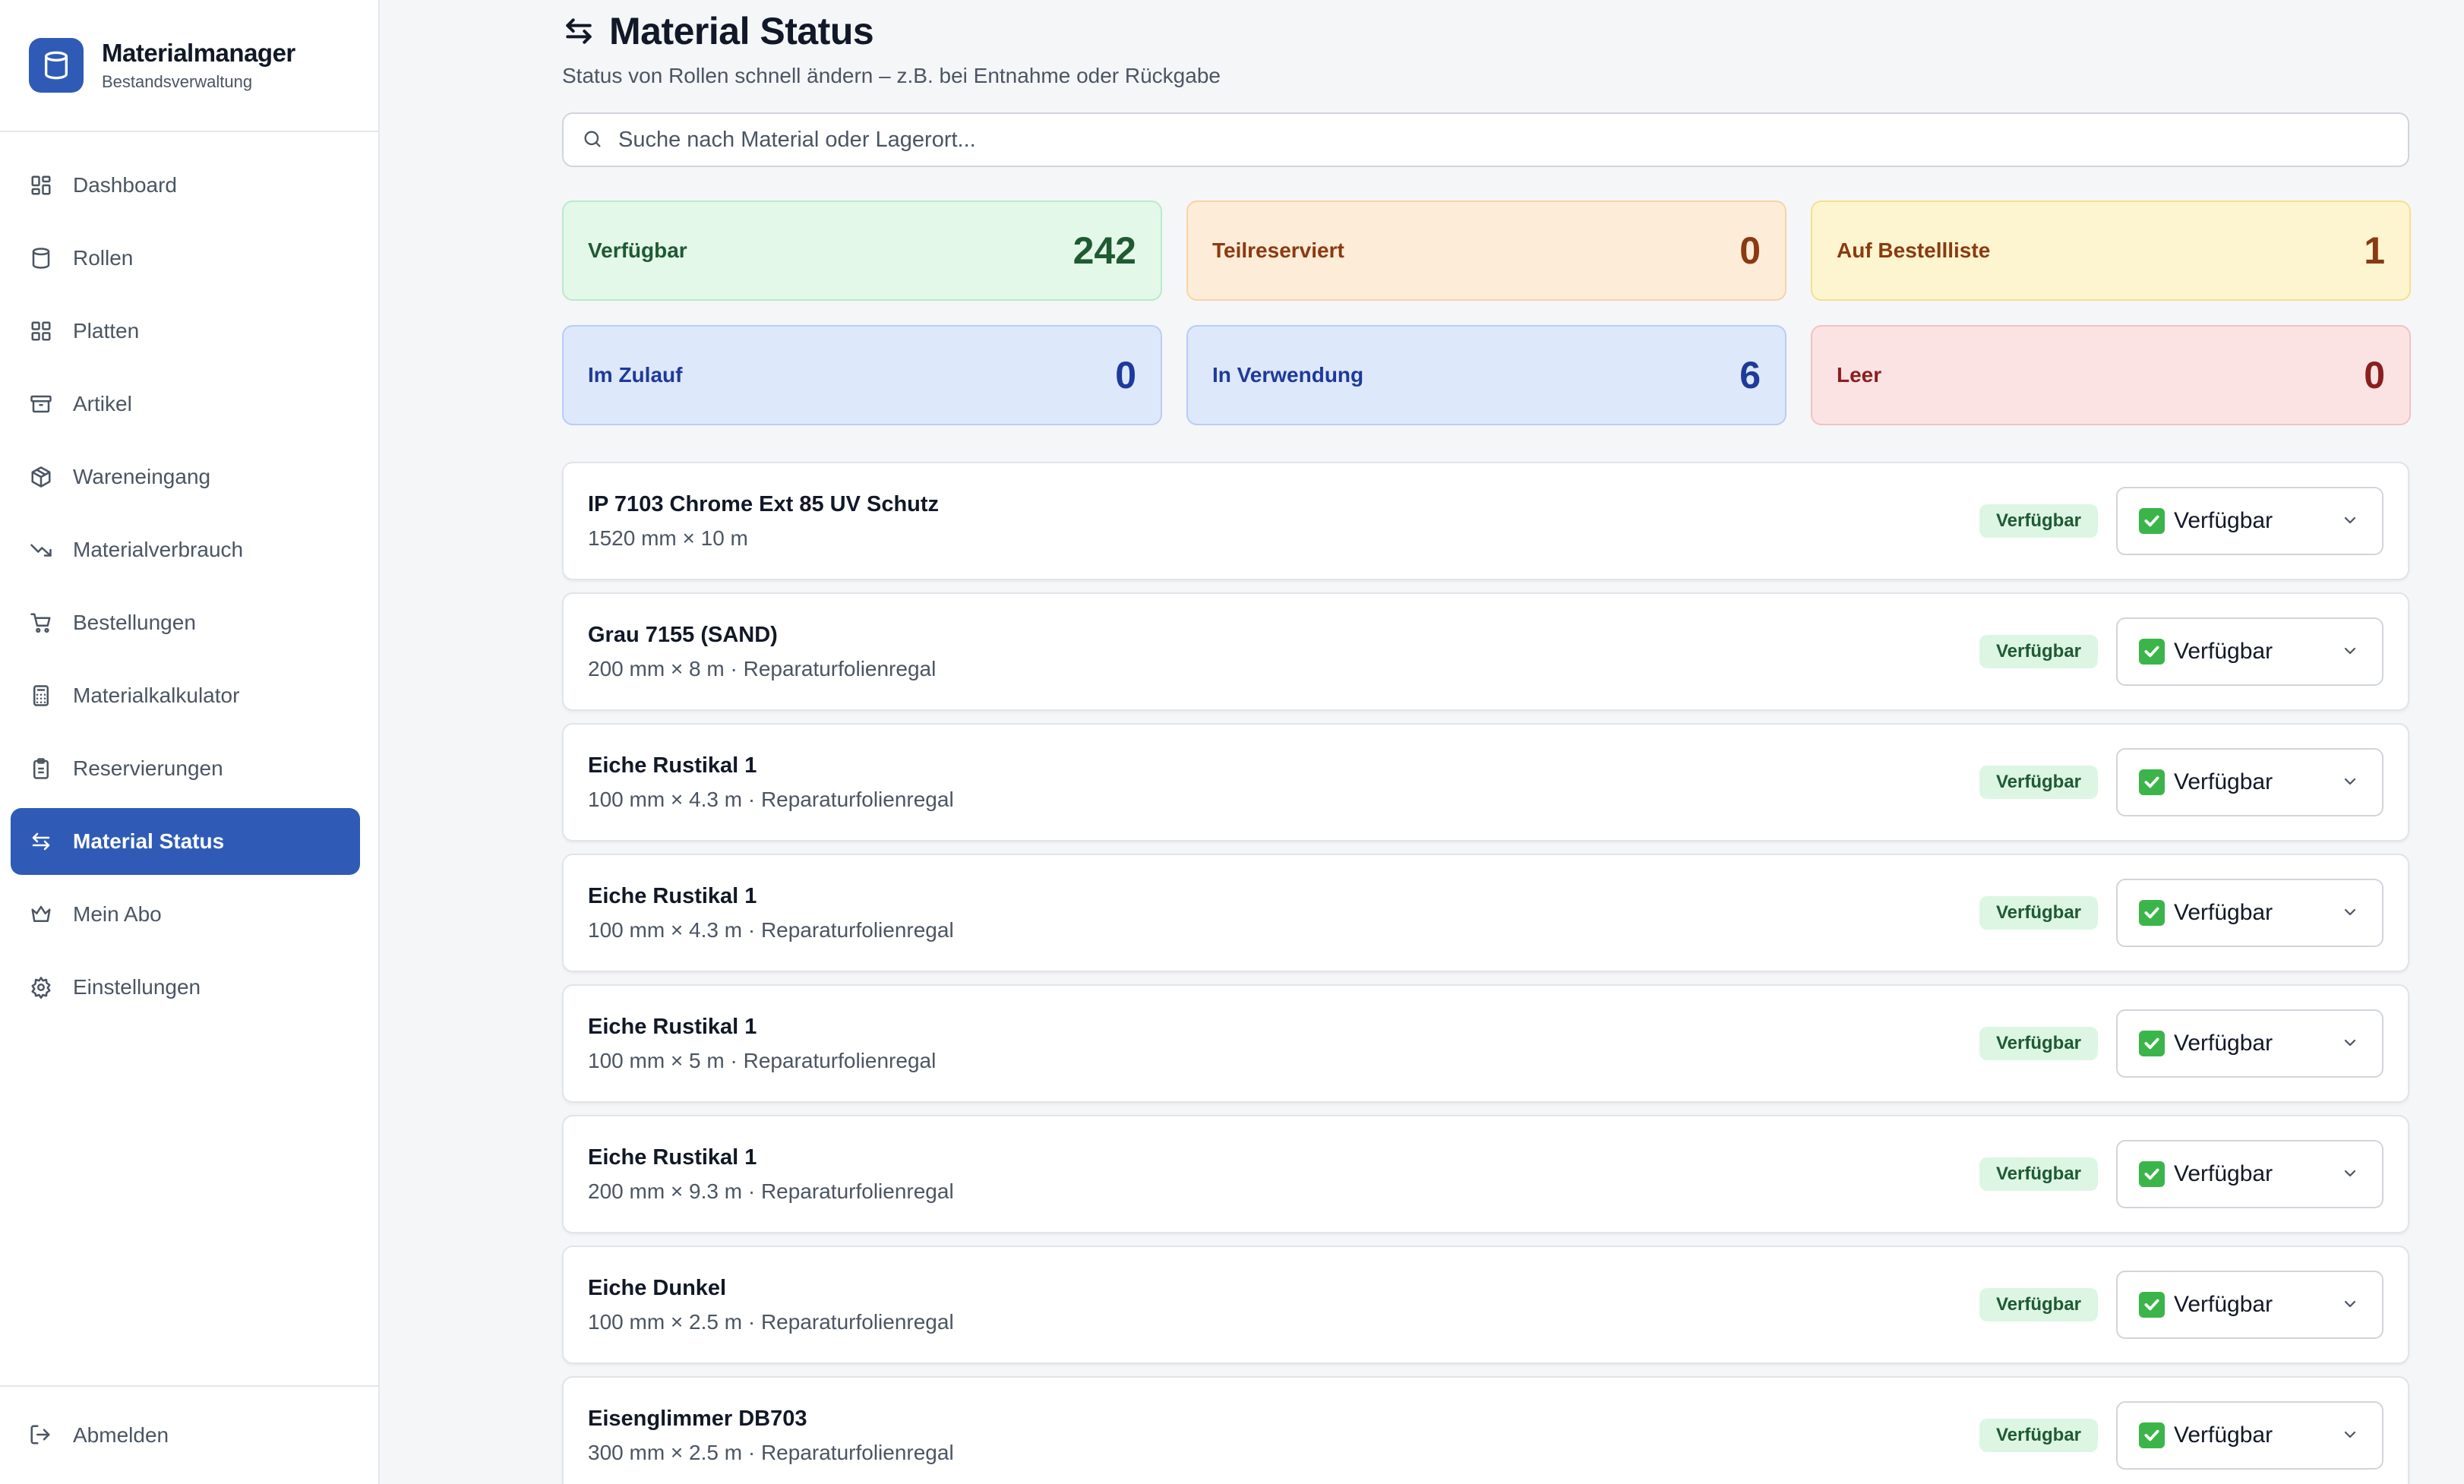 The width and height of the screenshot is (2464, 1484). What do you see at coordinates (41, 477) in the screenshot?
I see `package-icon` at bounding box center [41, 477].